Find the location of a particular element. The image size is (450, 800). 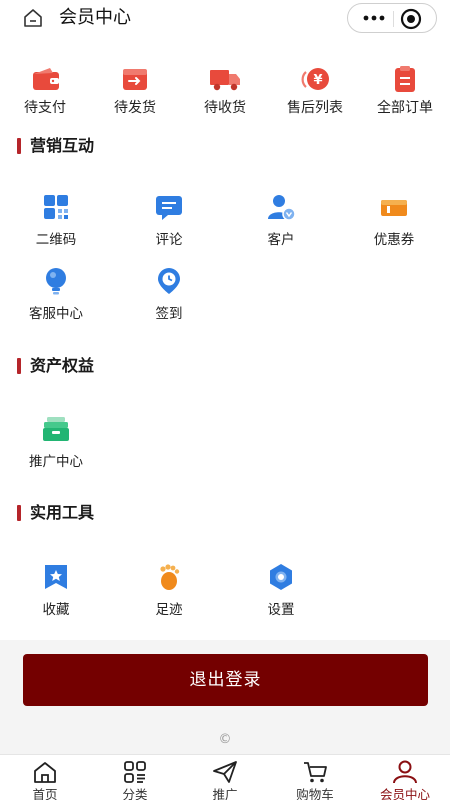

grid-item-label: 设置 is located at coordinates (281, 610).